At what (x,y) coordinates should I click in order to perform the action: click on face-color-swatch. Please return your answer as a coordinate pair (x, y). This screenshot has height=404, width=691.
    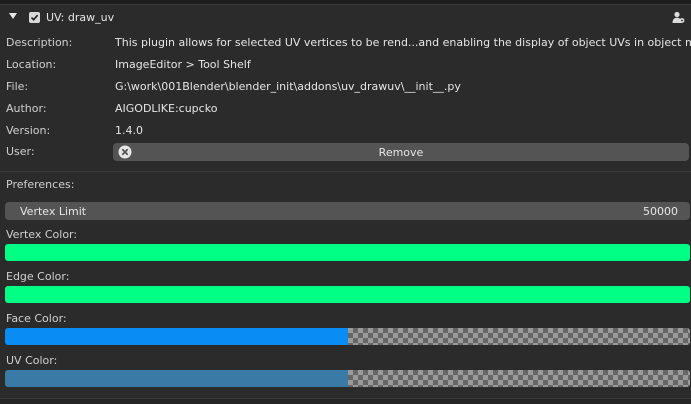
    Looking at the image, I should click on (347, 336).